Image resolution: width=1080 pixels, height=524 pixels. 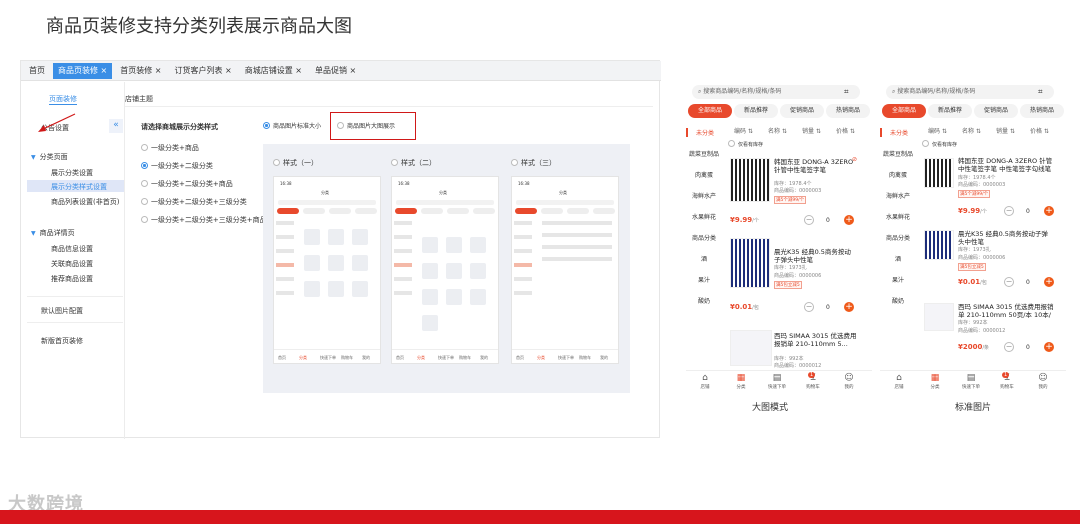 What do you see at coordinates (413, 163) in the screenshot?
I see `style-option-2: 样式（二）` at bounding box center [413, 163].